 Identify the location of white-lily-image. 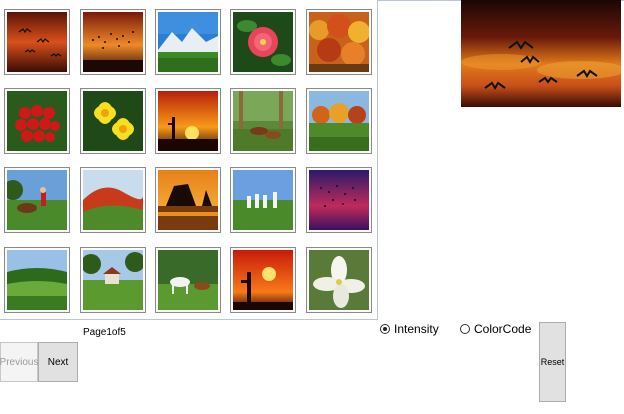
(339, 280).